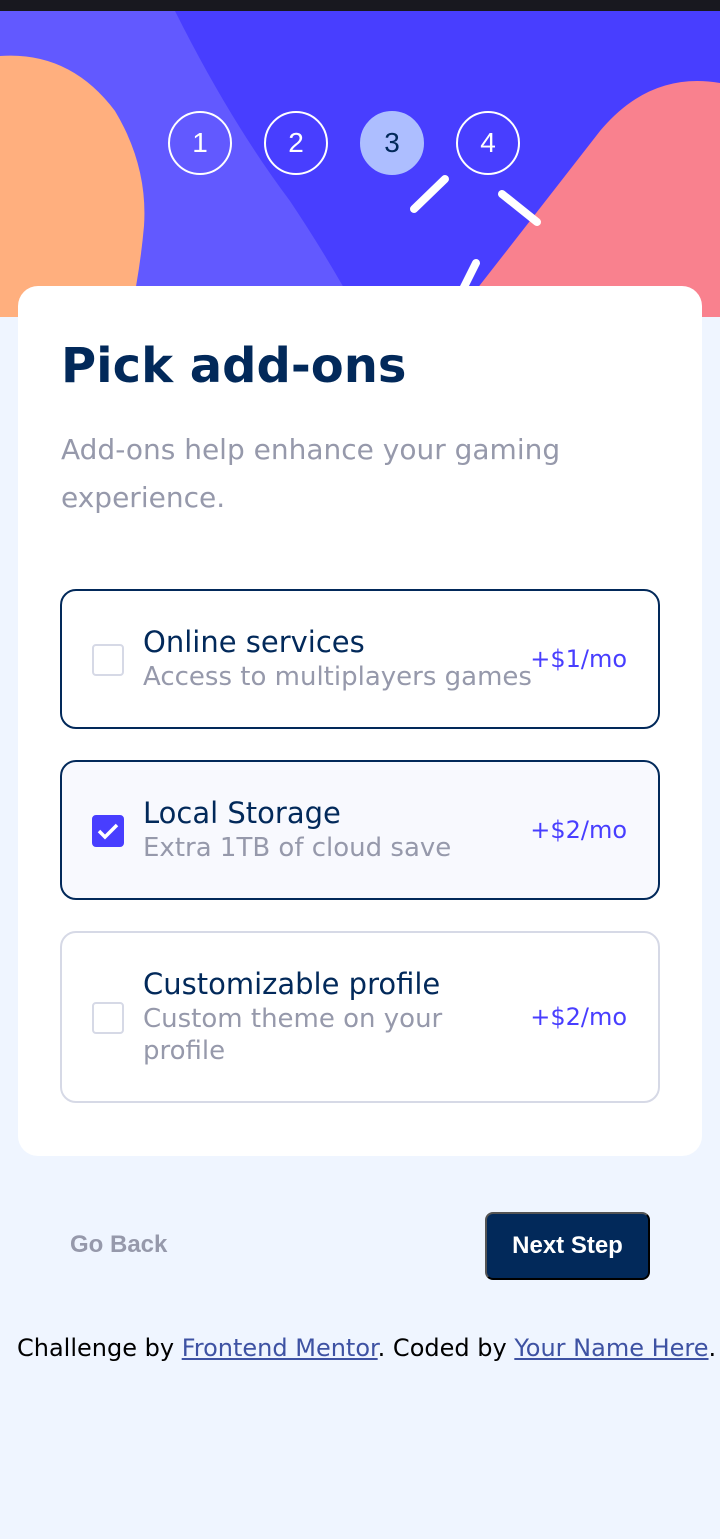 This screenshot has width=720, height=1539. What do you see at coordinates (234, 366) in the screenshot?
I see `page-title: Pick add-ons` at bounding box center [234, 366].